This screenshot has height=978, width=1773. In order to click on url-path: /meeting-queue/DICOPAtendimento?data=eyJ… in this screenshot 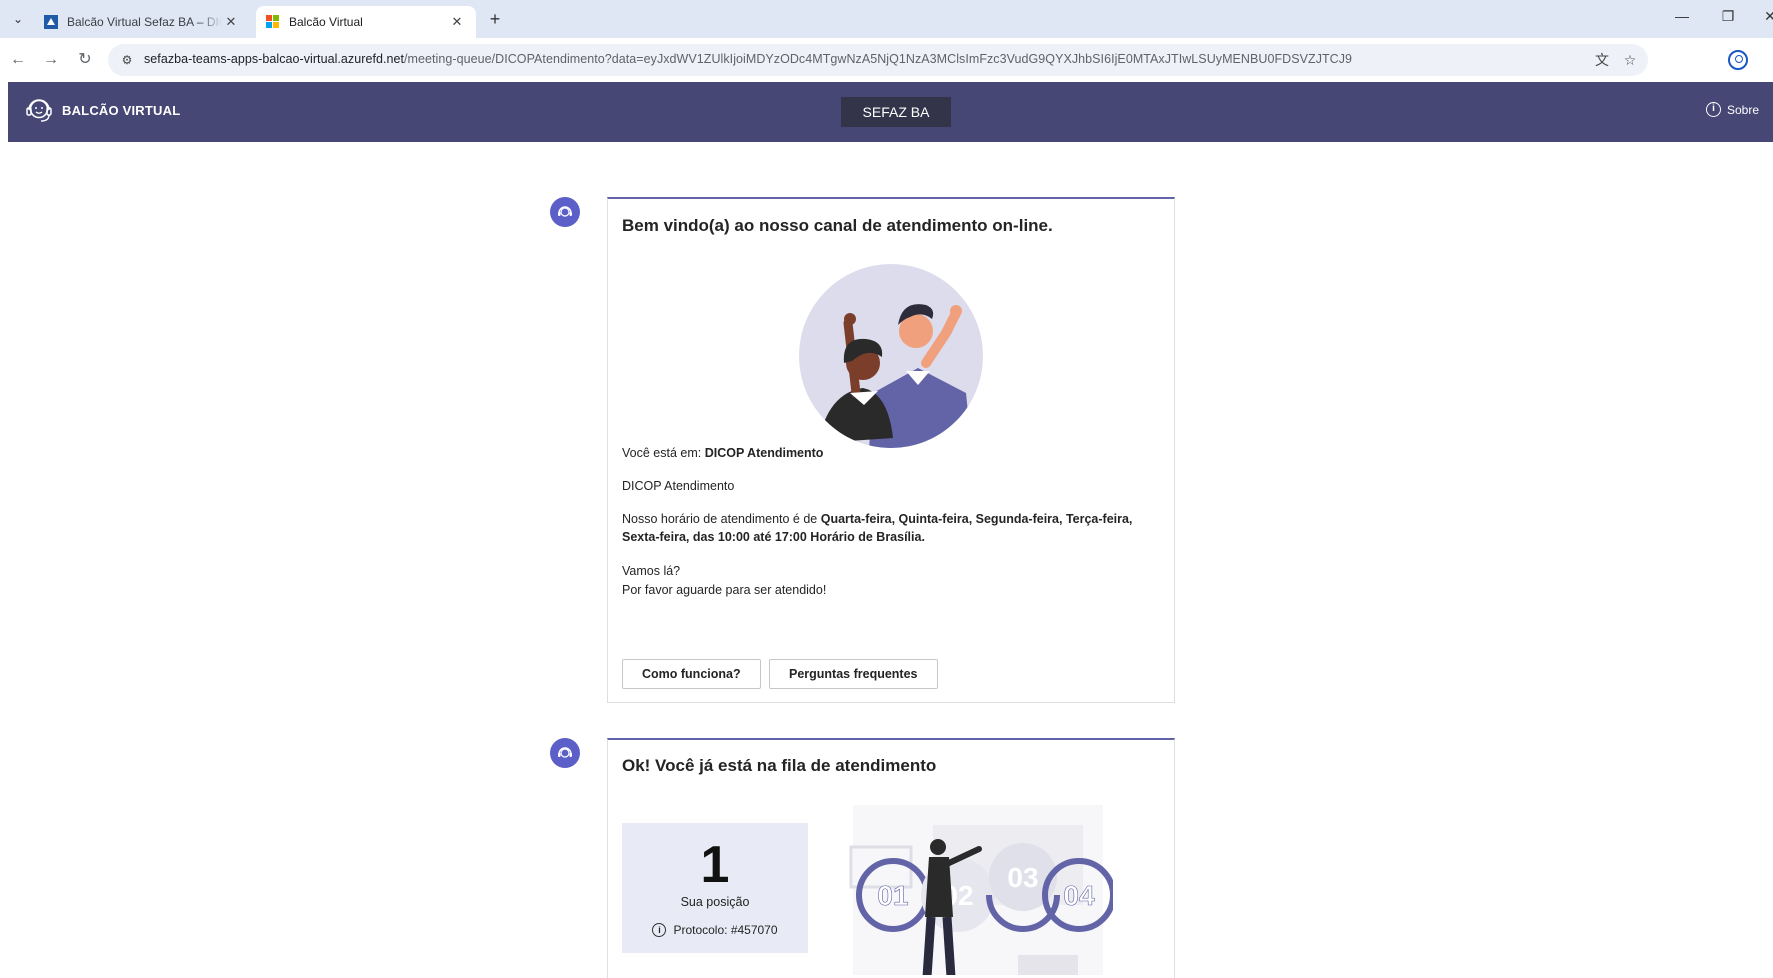, I will do `click(878, 59)`.